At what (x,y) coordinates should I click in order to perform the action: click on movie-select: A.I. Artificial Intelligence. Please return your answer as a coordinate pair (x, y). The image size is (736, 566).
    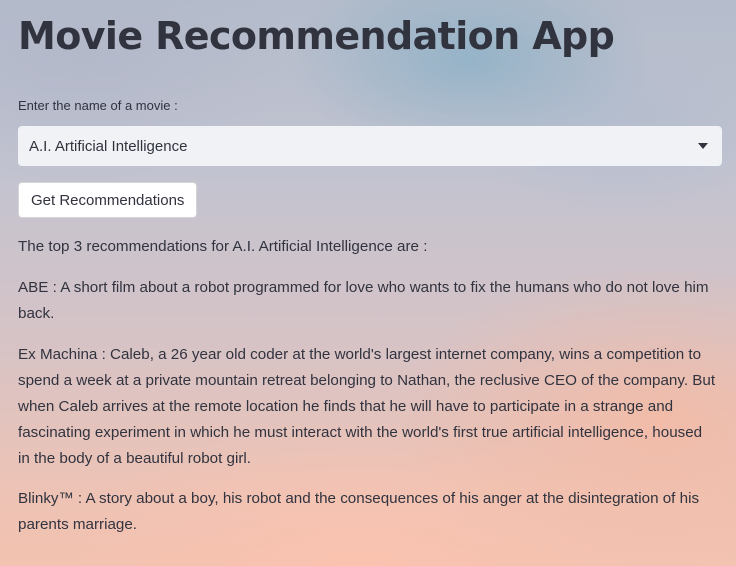
    Looking at the image, I should click on (370, 146).